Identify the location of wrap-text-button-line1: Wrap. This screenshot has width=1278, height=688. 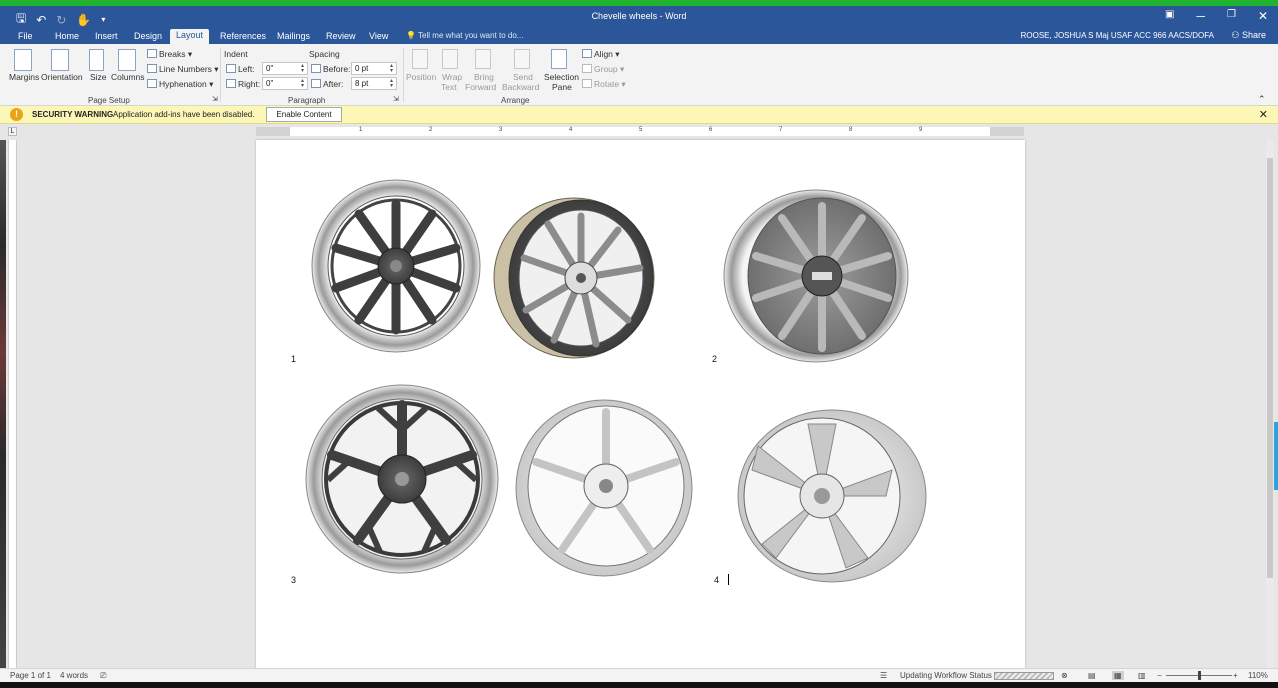
(452, 77).